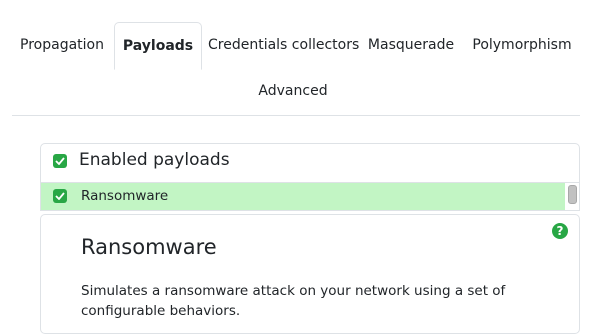  I want to click on tab-payloads: Payloads, so click(158, 46).